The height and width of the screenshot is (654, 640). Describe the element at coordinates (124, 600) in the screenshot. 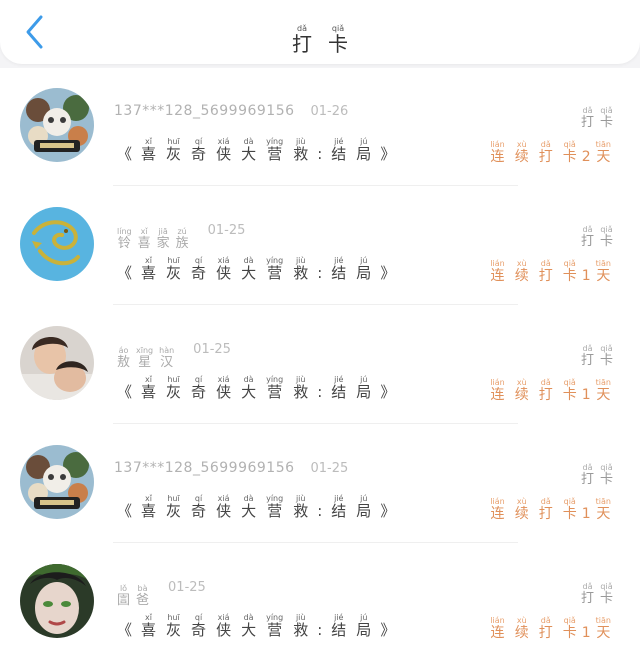

I see `hanzi: 圁` at that location.